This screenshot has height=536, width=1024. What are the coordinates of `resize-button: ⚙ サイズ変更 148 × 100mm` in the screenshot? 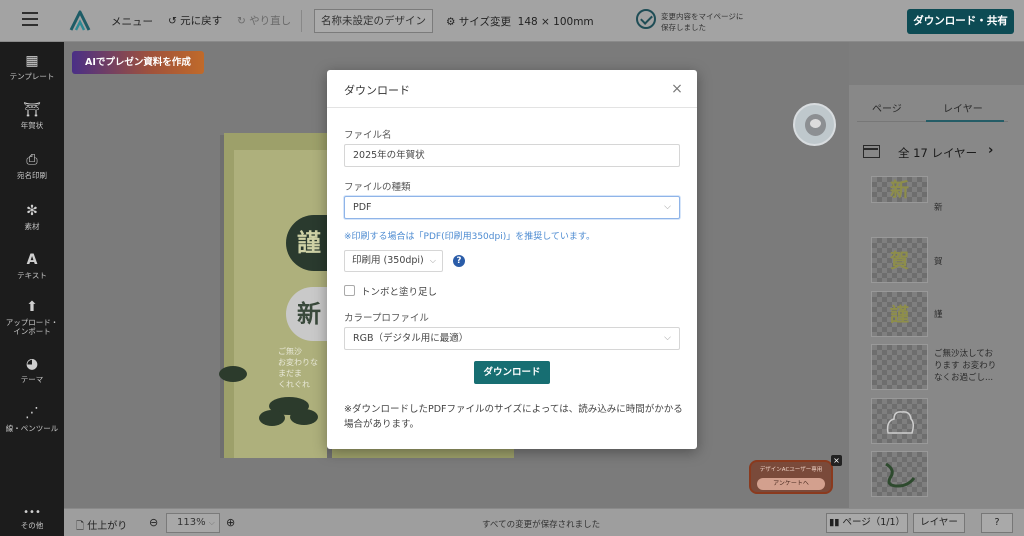 It's located at (520, 21).